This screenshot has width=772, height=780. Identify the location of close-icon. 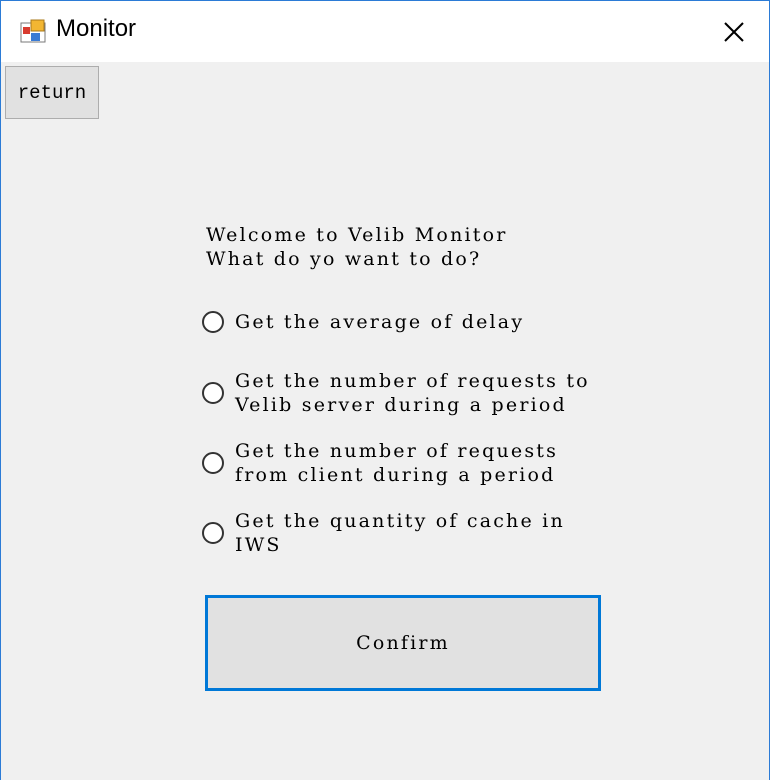
(734, 32).